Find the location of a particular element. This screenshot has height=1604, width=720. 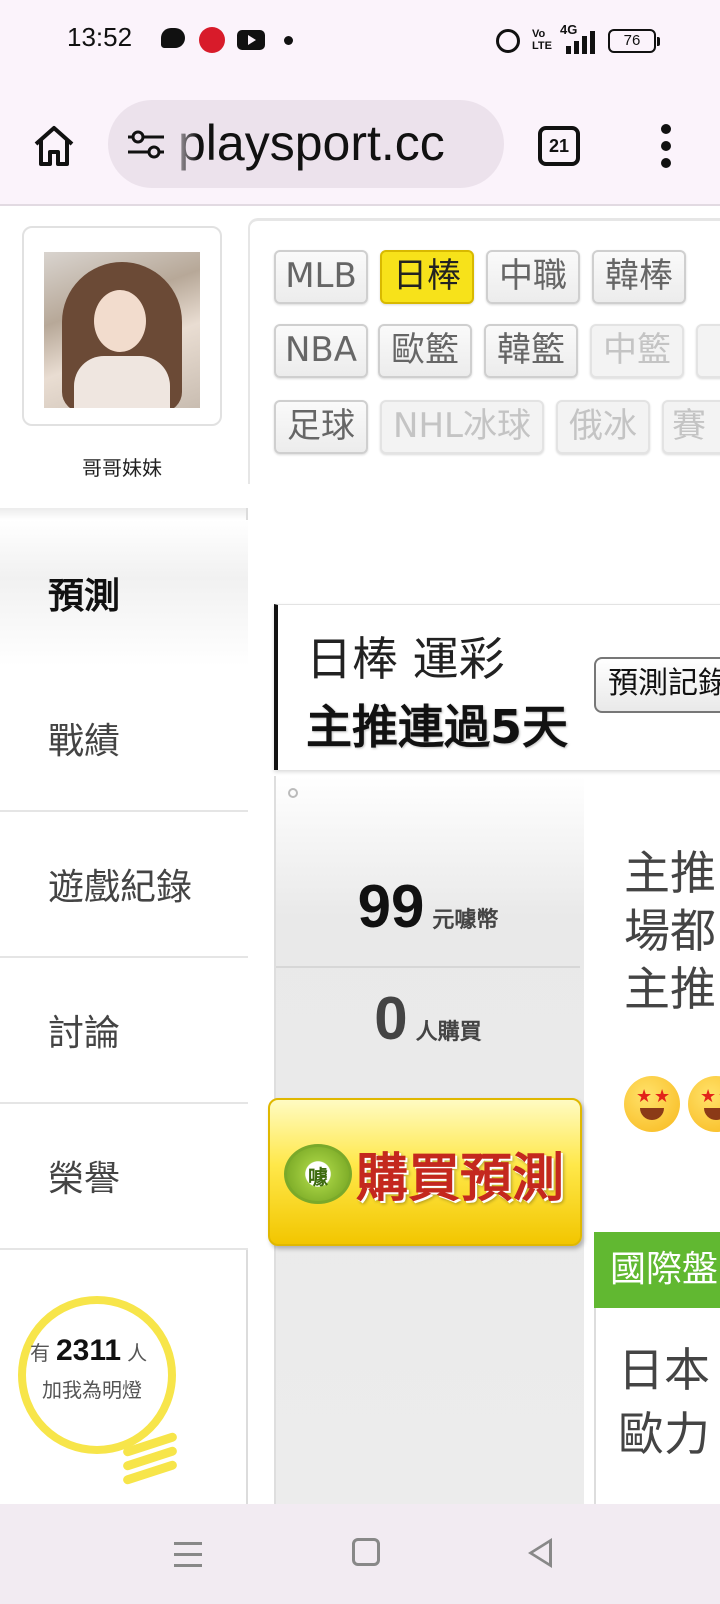

home-square-icon is located at coordinates (366, 1552).